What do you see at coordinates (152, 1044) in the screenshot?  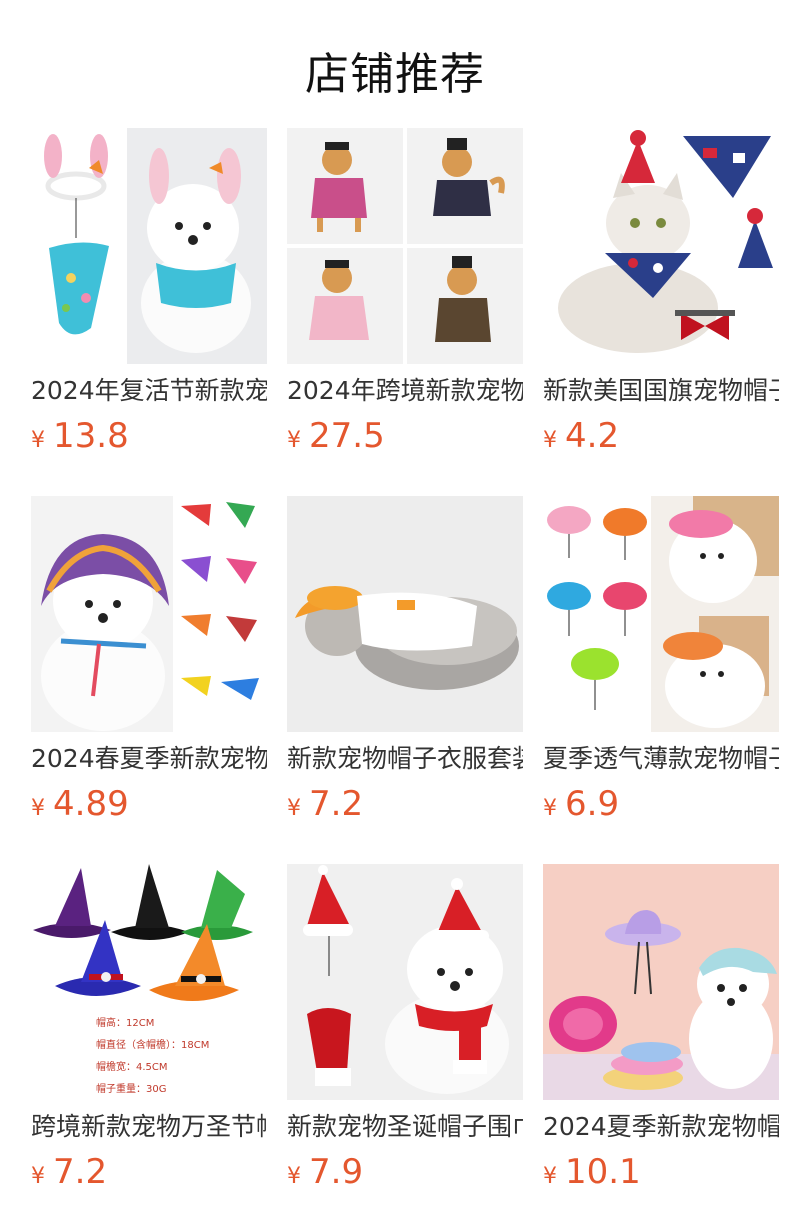 I see `svg-text: 帽直径（含帽檐）：18CM` at bounding box center [152, 1044].